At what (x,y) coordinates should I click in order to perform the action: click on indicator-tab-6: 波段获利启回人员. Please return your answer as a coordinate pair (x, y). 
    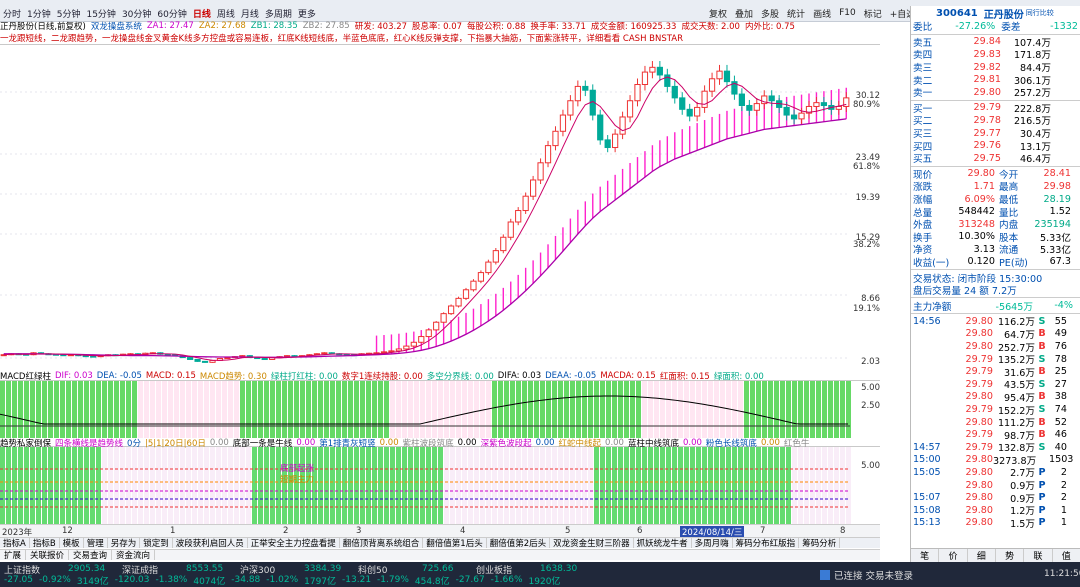
    Looking at the image, I should click on (210, 543).